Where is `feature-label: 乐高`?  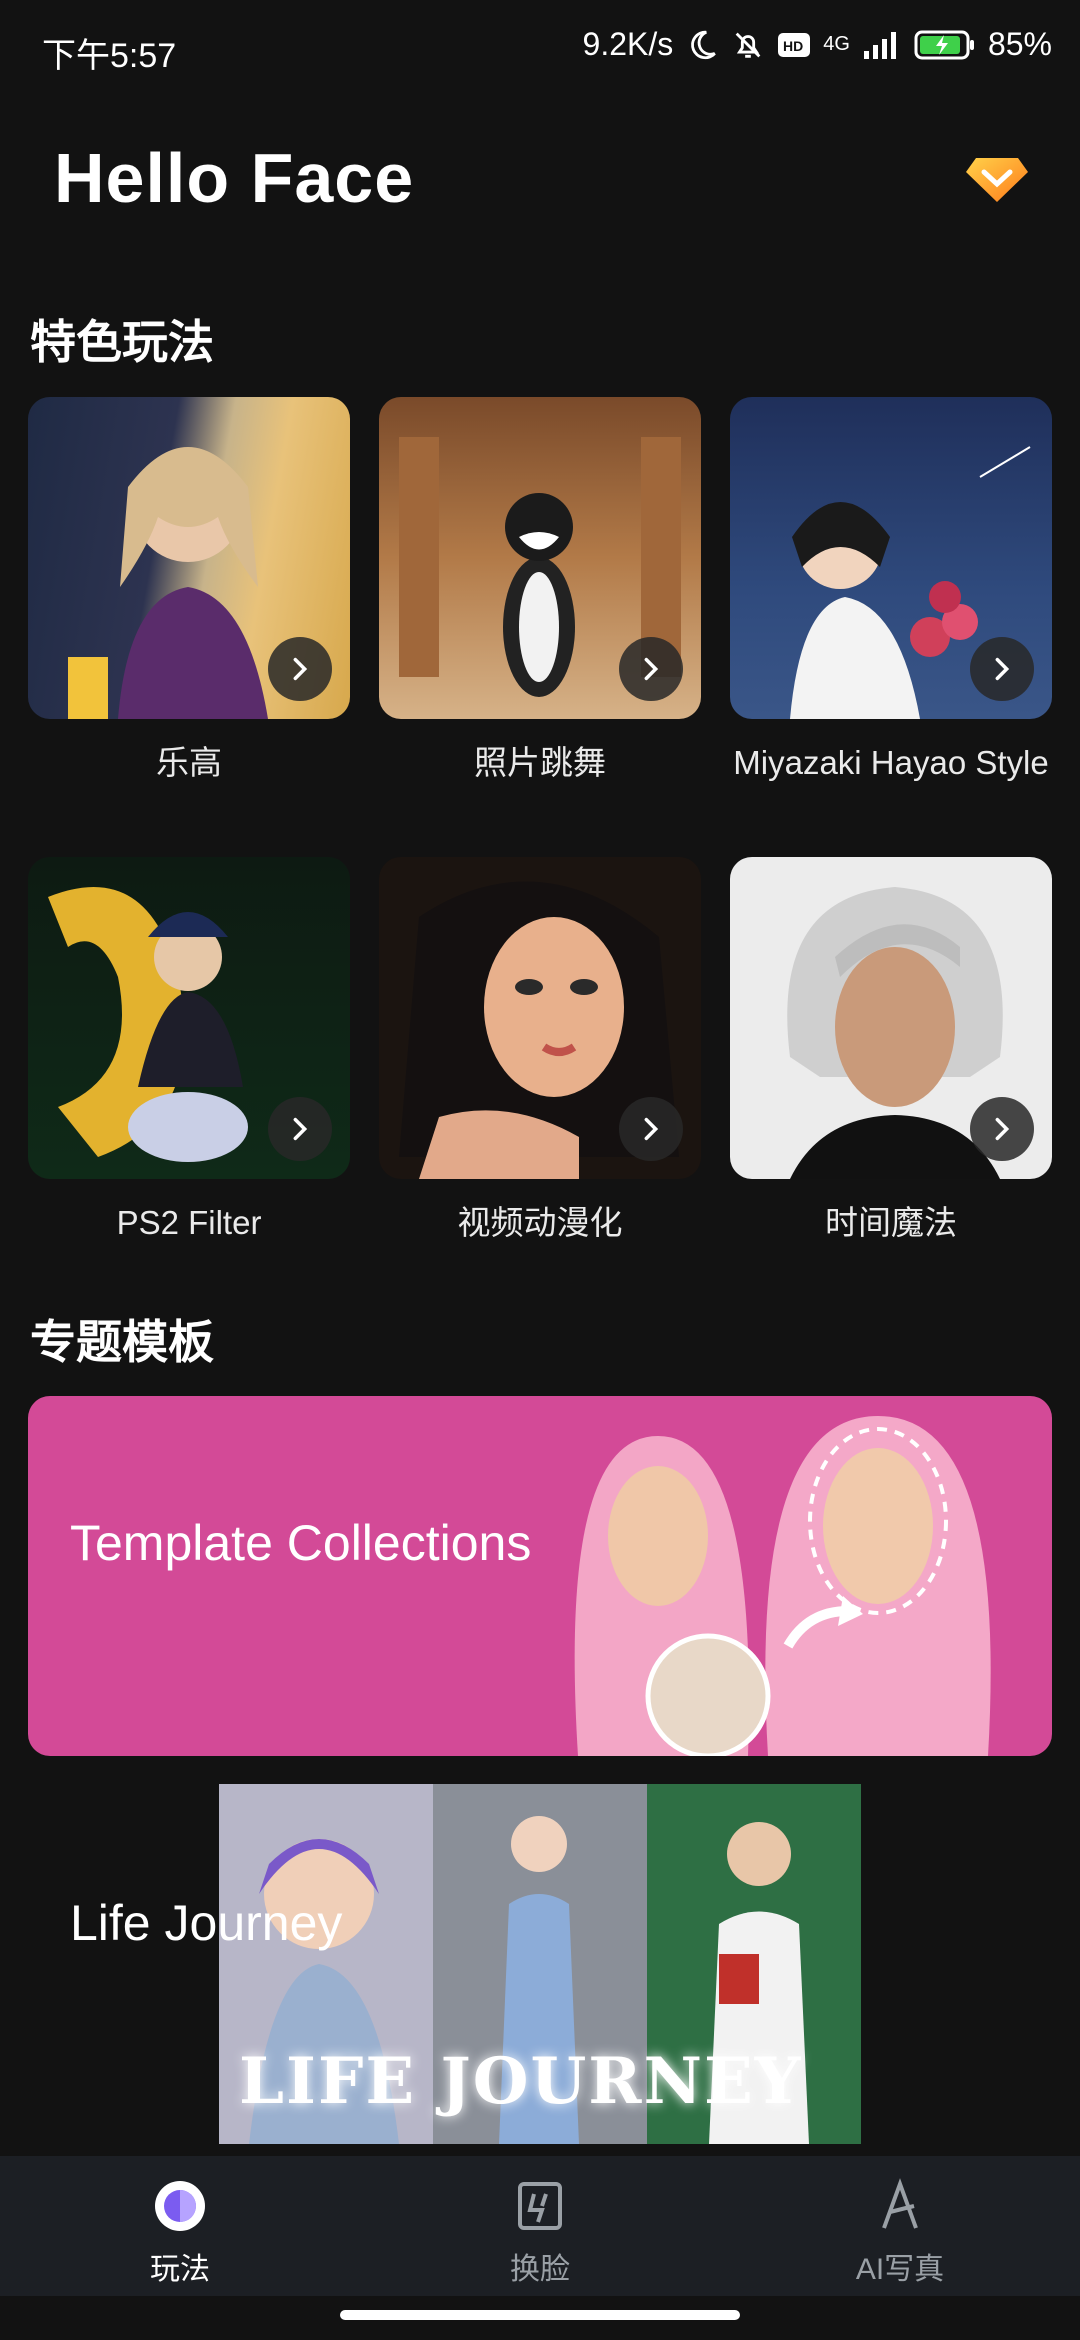 feature-label: 乐高 is located at coordinates (189, 762).